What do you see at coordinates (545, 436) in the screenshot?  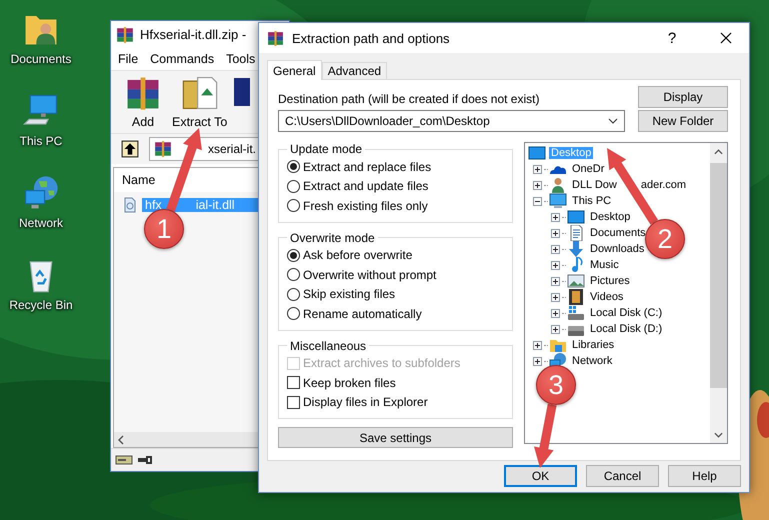 I see `annotation-arrow` at bounding box center [545, 436].